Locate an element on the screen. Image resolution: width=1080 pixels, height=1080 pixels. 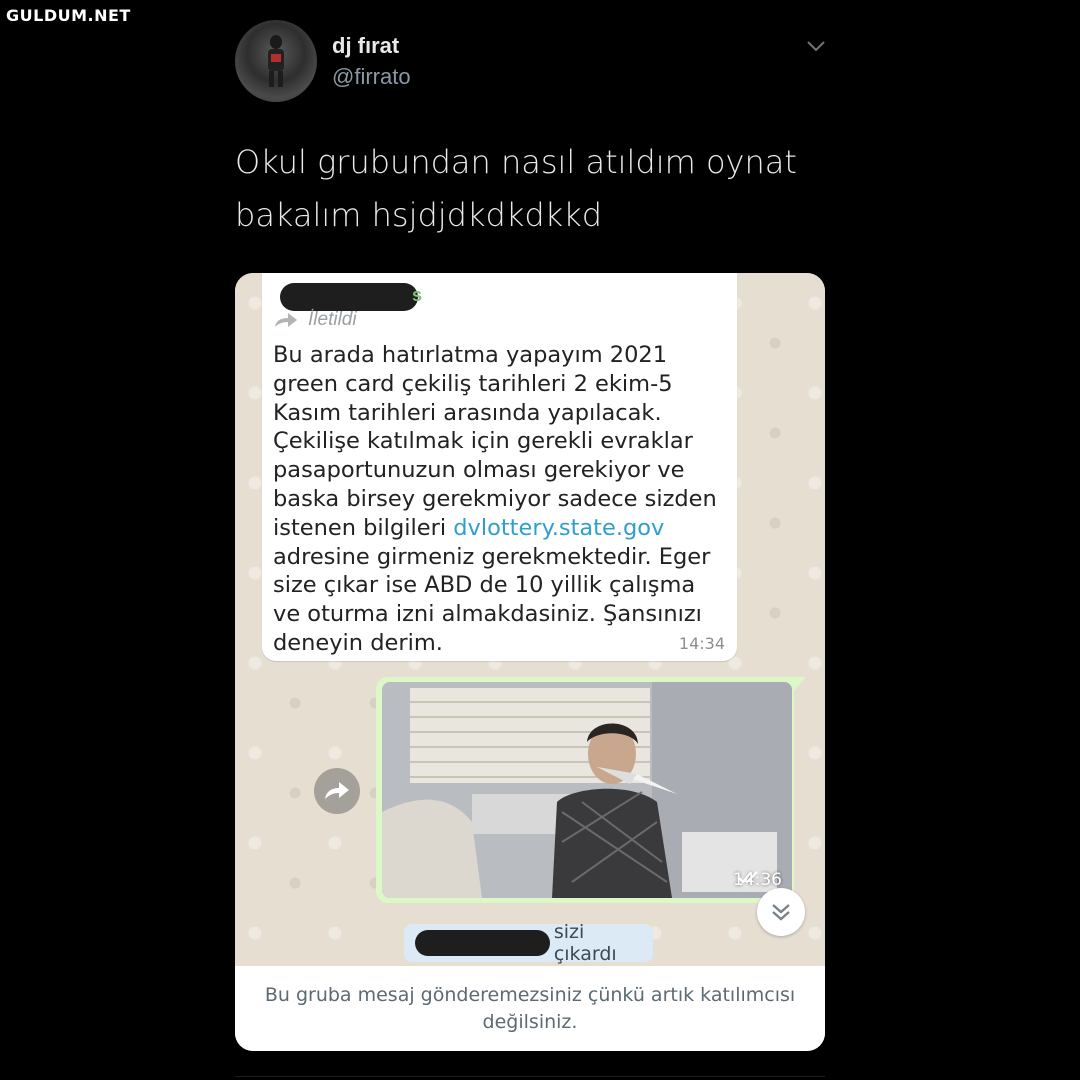
forwarded-label: İletildi is located at coordinates (315, 320).